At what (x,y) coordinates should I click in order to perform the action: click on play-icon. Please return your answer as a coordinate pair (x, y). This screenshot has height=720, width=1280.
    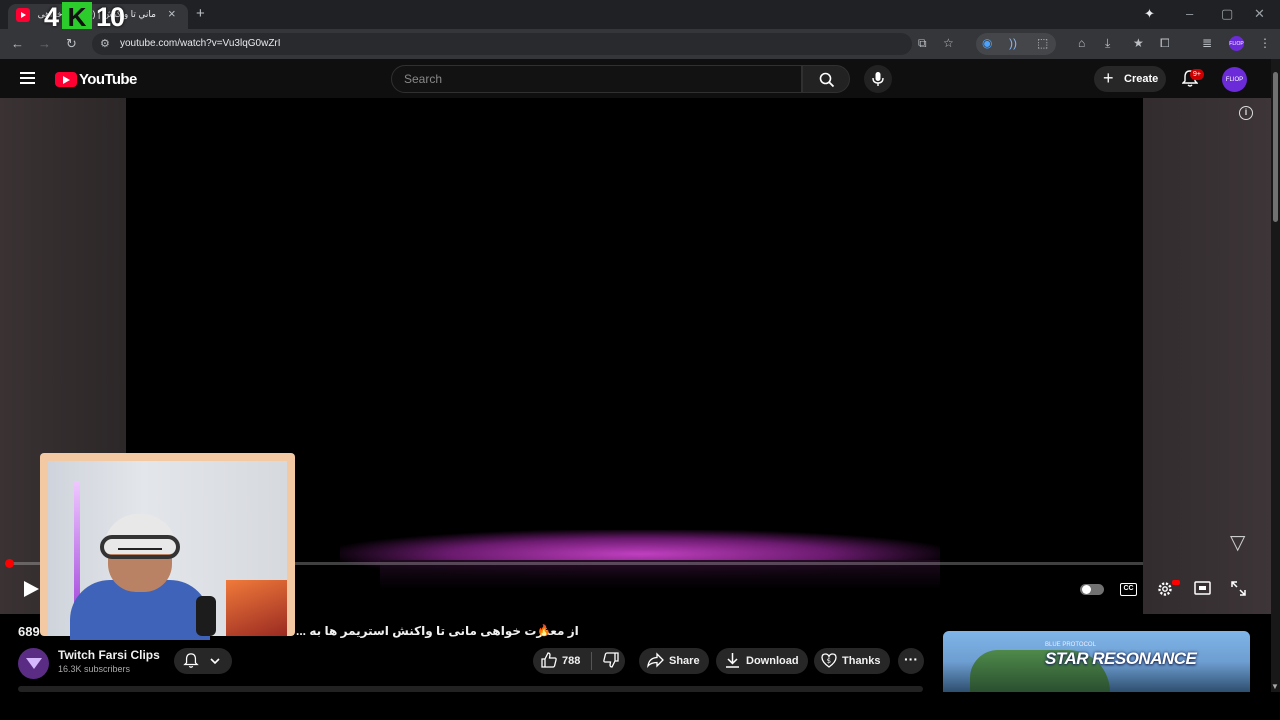
    Looking at the image, I should click on (31, 589).